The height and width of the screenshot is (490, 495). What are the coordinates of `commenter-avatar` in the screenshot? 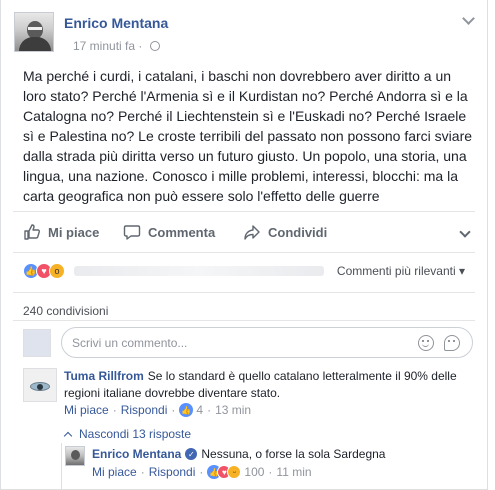 It's located at (40, 385).